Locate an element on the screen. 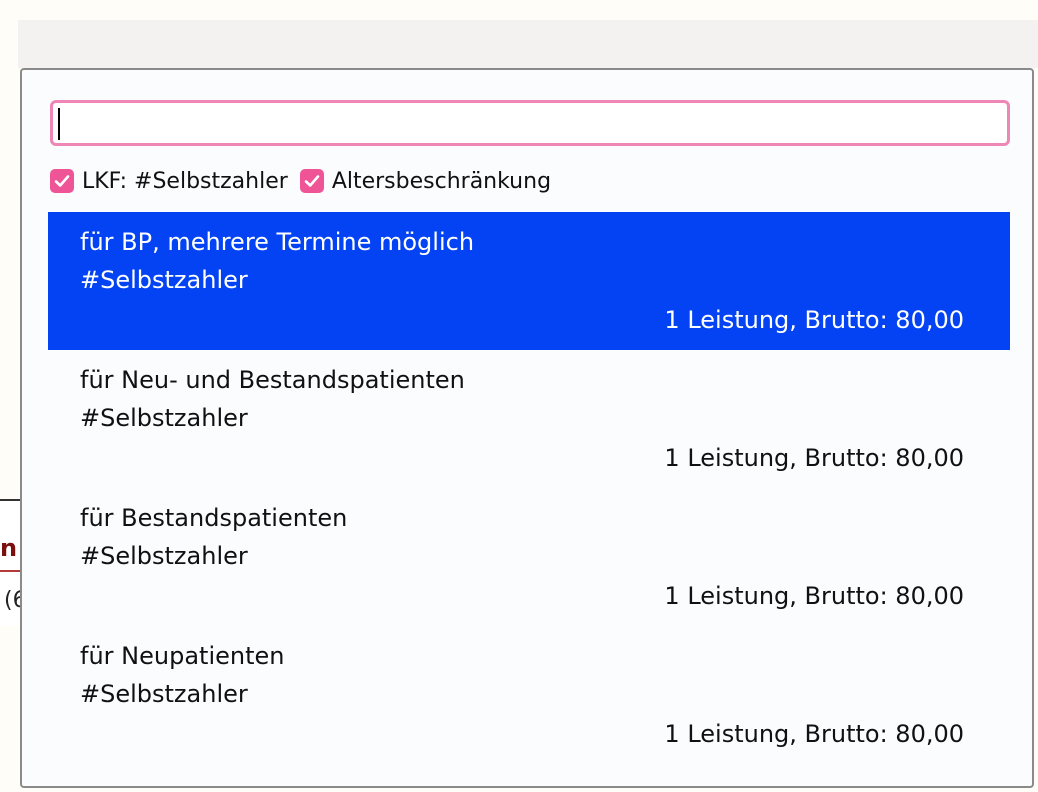 This screenshot has height=792, width=1038. result-title: für BP, mehrere Termine möglich is located at coordinates (277, 242).